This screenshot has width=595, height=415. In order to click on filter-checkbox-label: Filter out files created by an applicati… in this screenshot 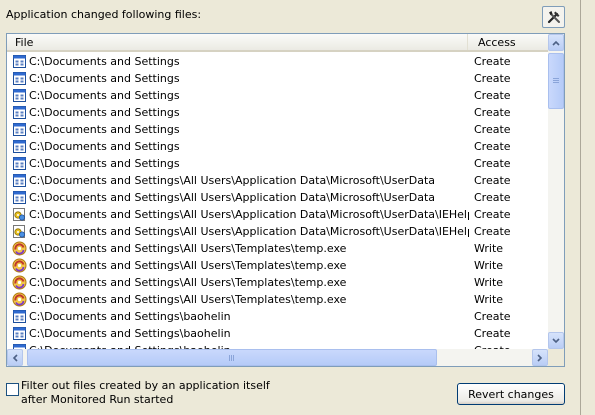, I will do `click(151, 393)`.